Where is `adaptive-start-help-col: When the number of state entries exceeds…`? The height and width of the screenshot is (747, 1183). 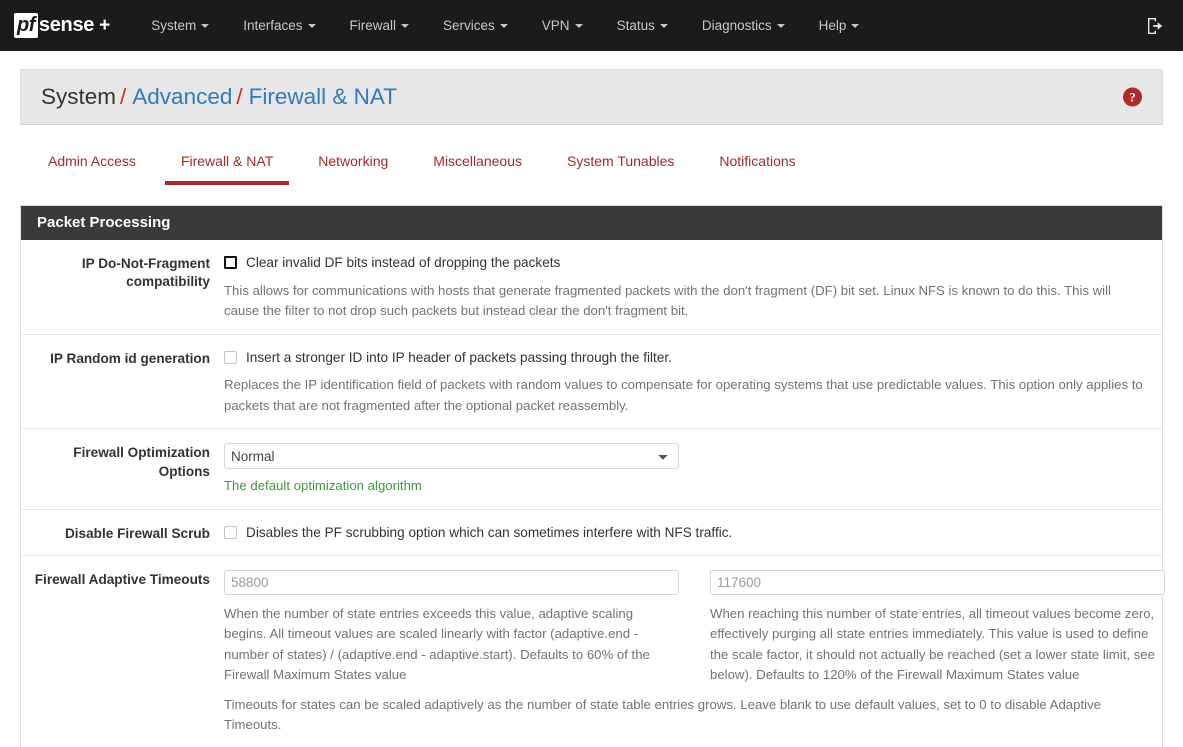
adaptive-start-help-col: When the number of state entries exceeds… is located at coordinates (451, 640).